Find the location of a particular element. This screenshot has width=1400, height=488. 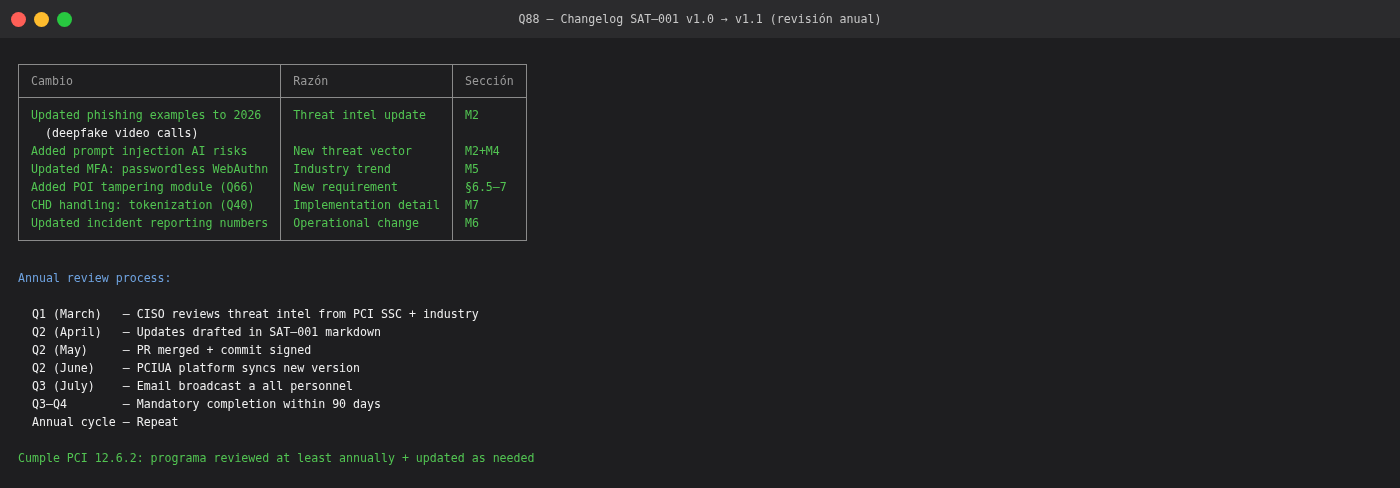

table-cell-text: CHD handling: tokenization (Q40) is located at coordinates (143, 205).